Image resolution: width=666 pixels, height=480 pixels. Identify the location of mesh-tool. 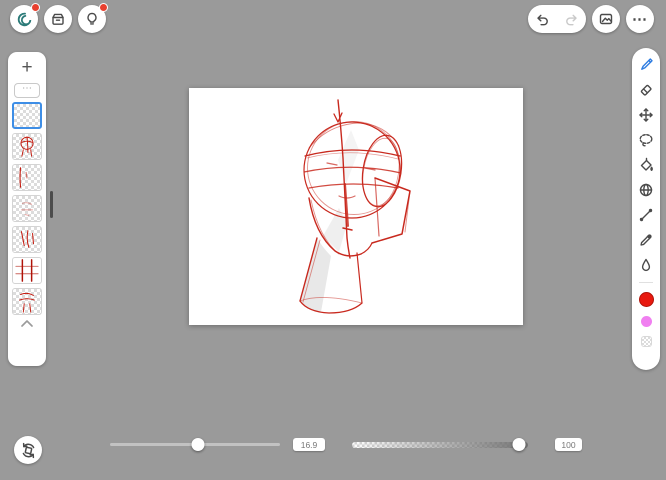
(646, 190).